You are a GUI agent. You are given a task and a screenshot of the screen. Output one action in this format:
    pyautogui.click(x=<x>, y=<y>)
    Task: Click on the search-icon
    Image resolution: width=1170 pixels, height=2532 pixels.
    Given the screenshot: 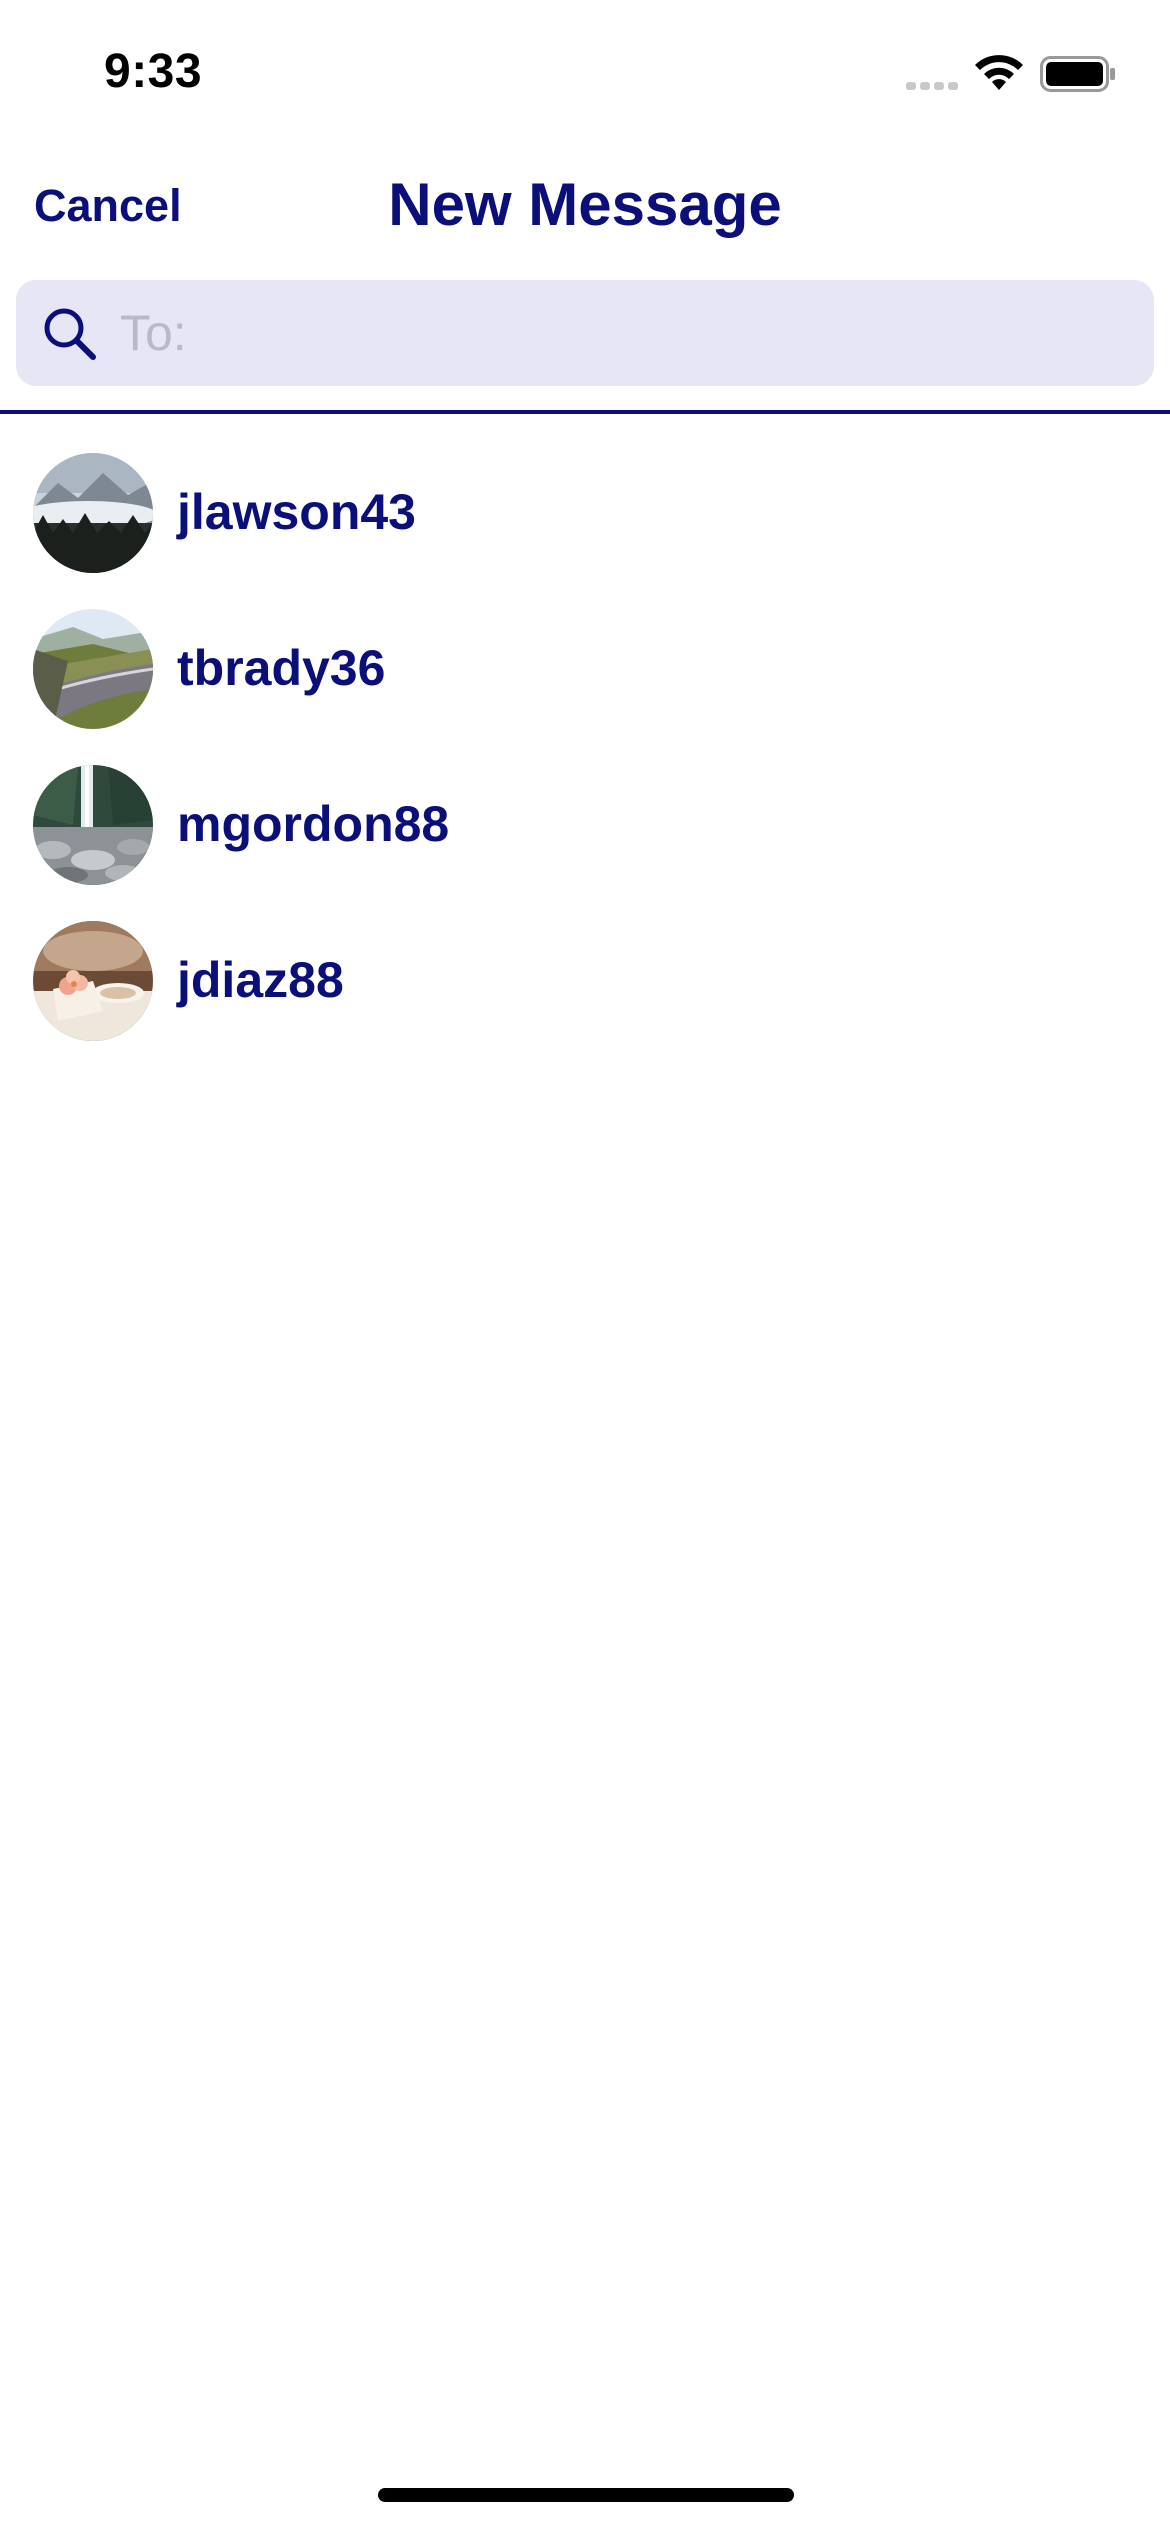 What is the action you would take?
    pyautogui.click(x=70, y=334)
    